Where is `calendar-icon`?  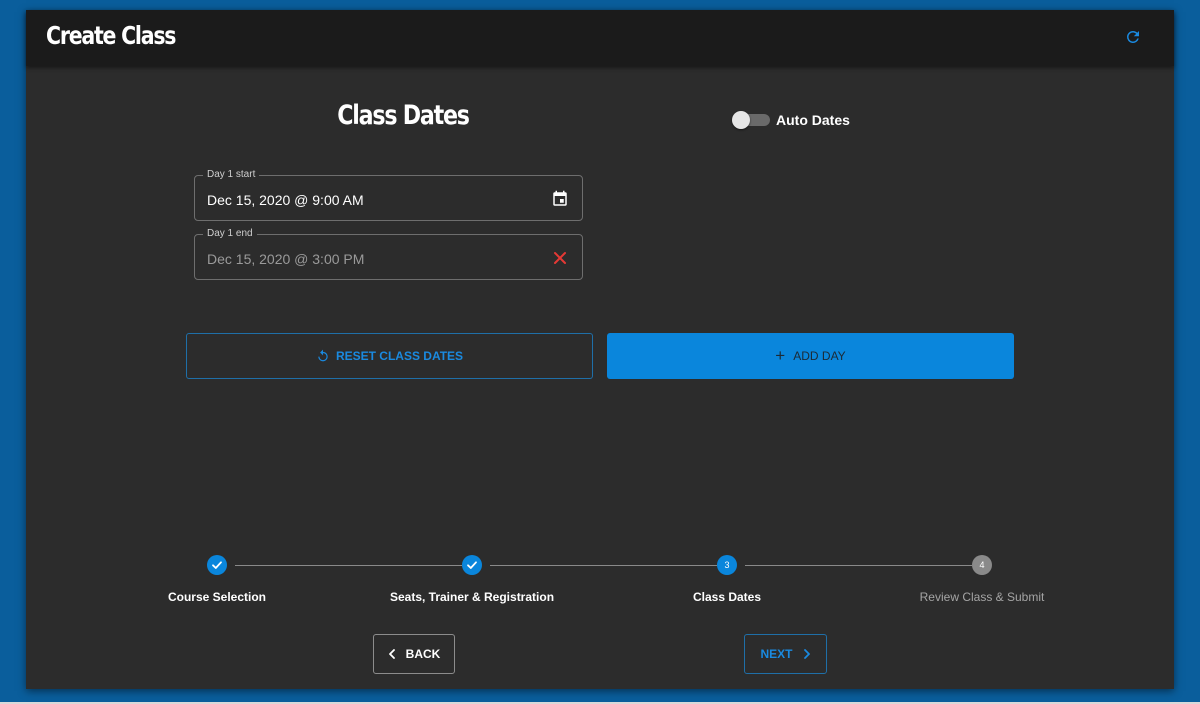 calendar-icon is located at coordinates (560, 198).